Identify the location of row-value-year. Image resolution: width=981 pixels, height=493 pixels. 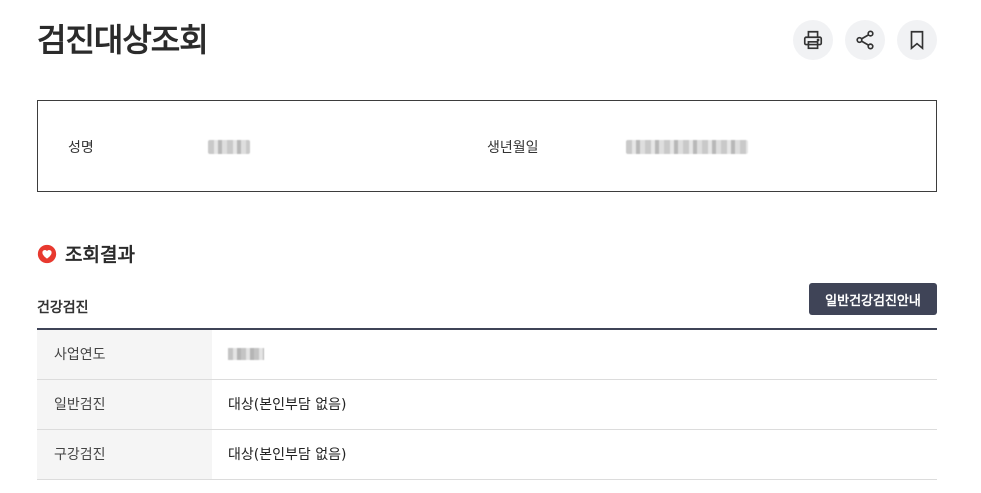
(574, 354).